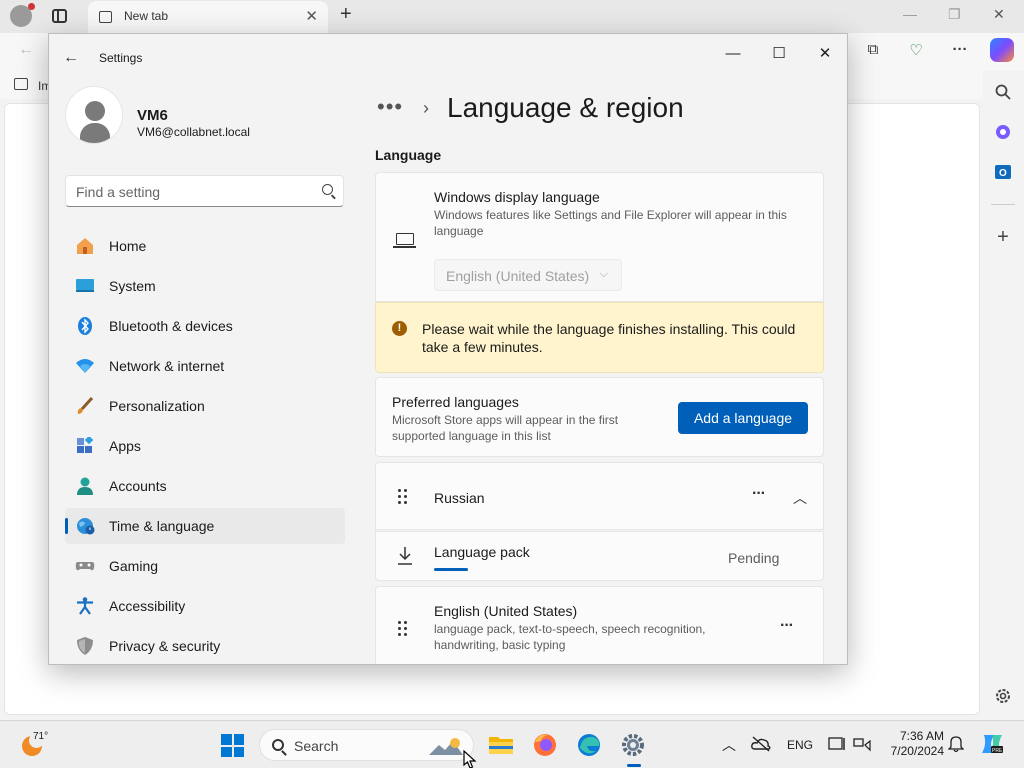  I want to click on language-pack-label: Language pack, so click(482, 552).